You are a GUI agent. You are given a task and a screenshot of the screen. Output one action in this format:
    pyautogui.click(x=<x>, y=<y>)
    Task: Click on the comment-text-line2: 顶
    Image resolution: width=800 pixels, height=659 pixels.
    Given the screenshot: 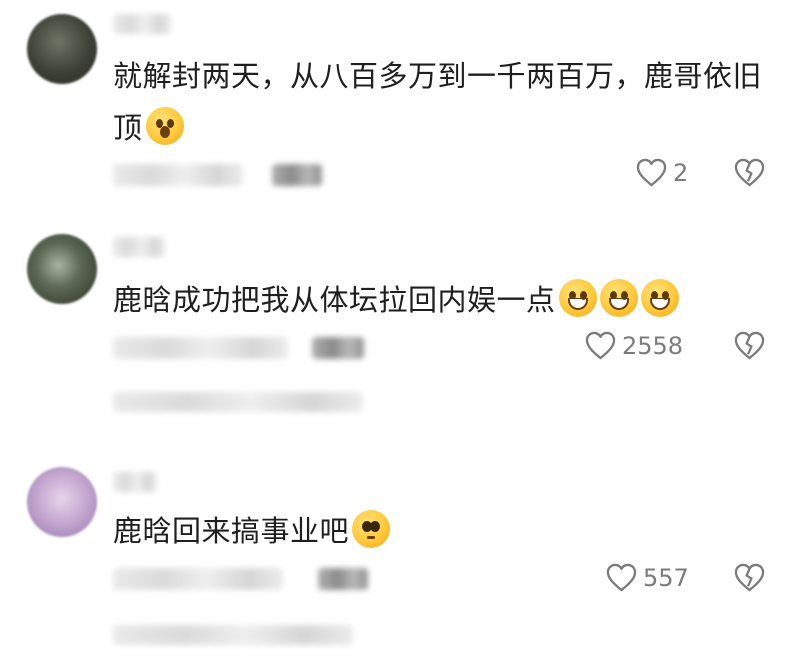 What is the action you would take?
    pyautogui.click(x=148, y=128)
    